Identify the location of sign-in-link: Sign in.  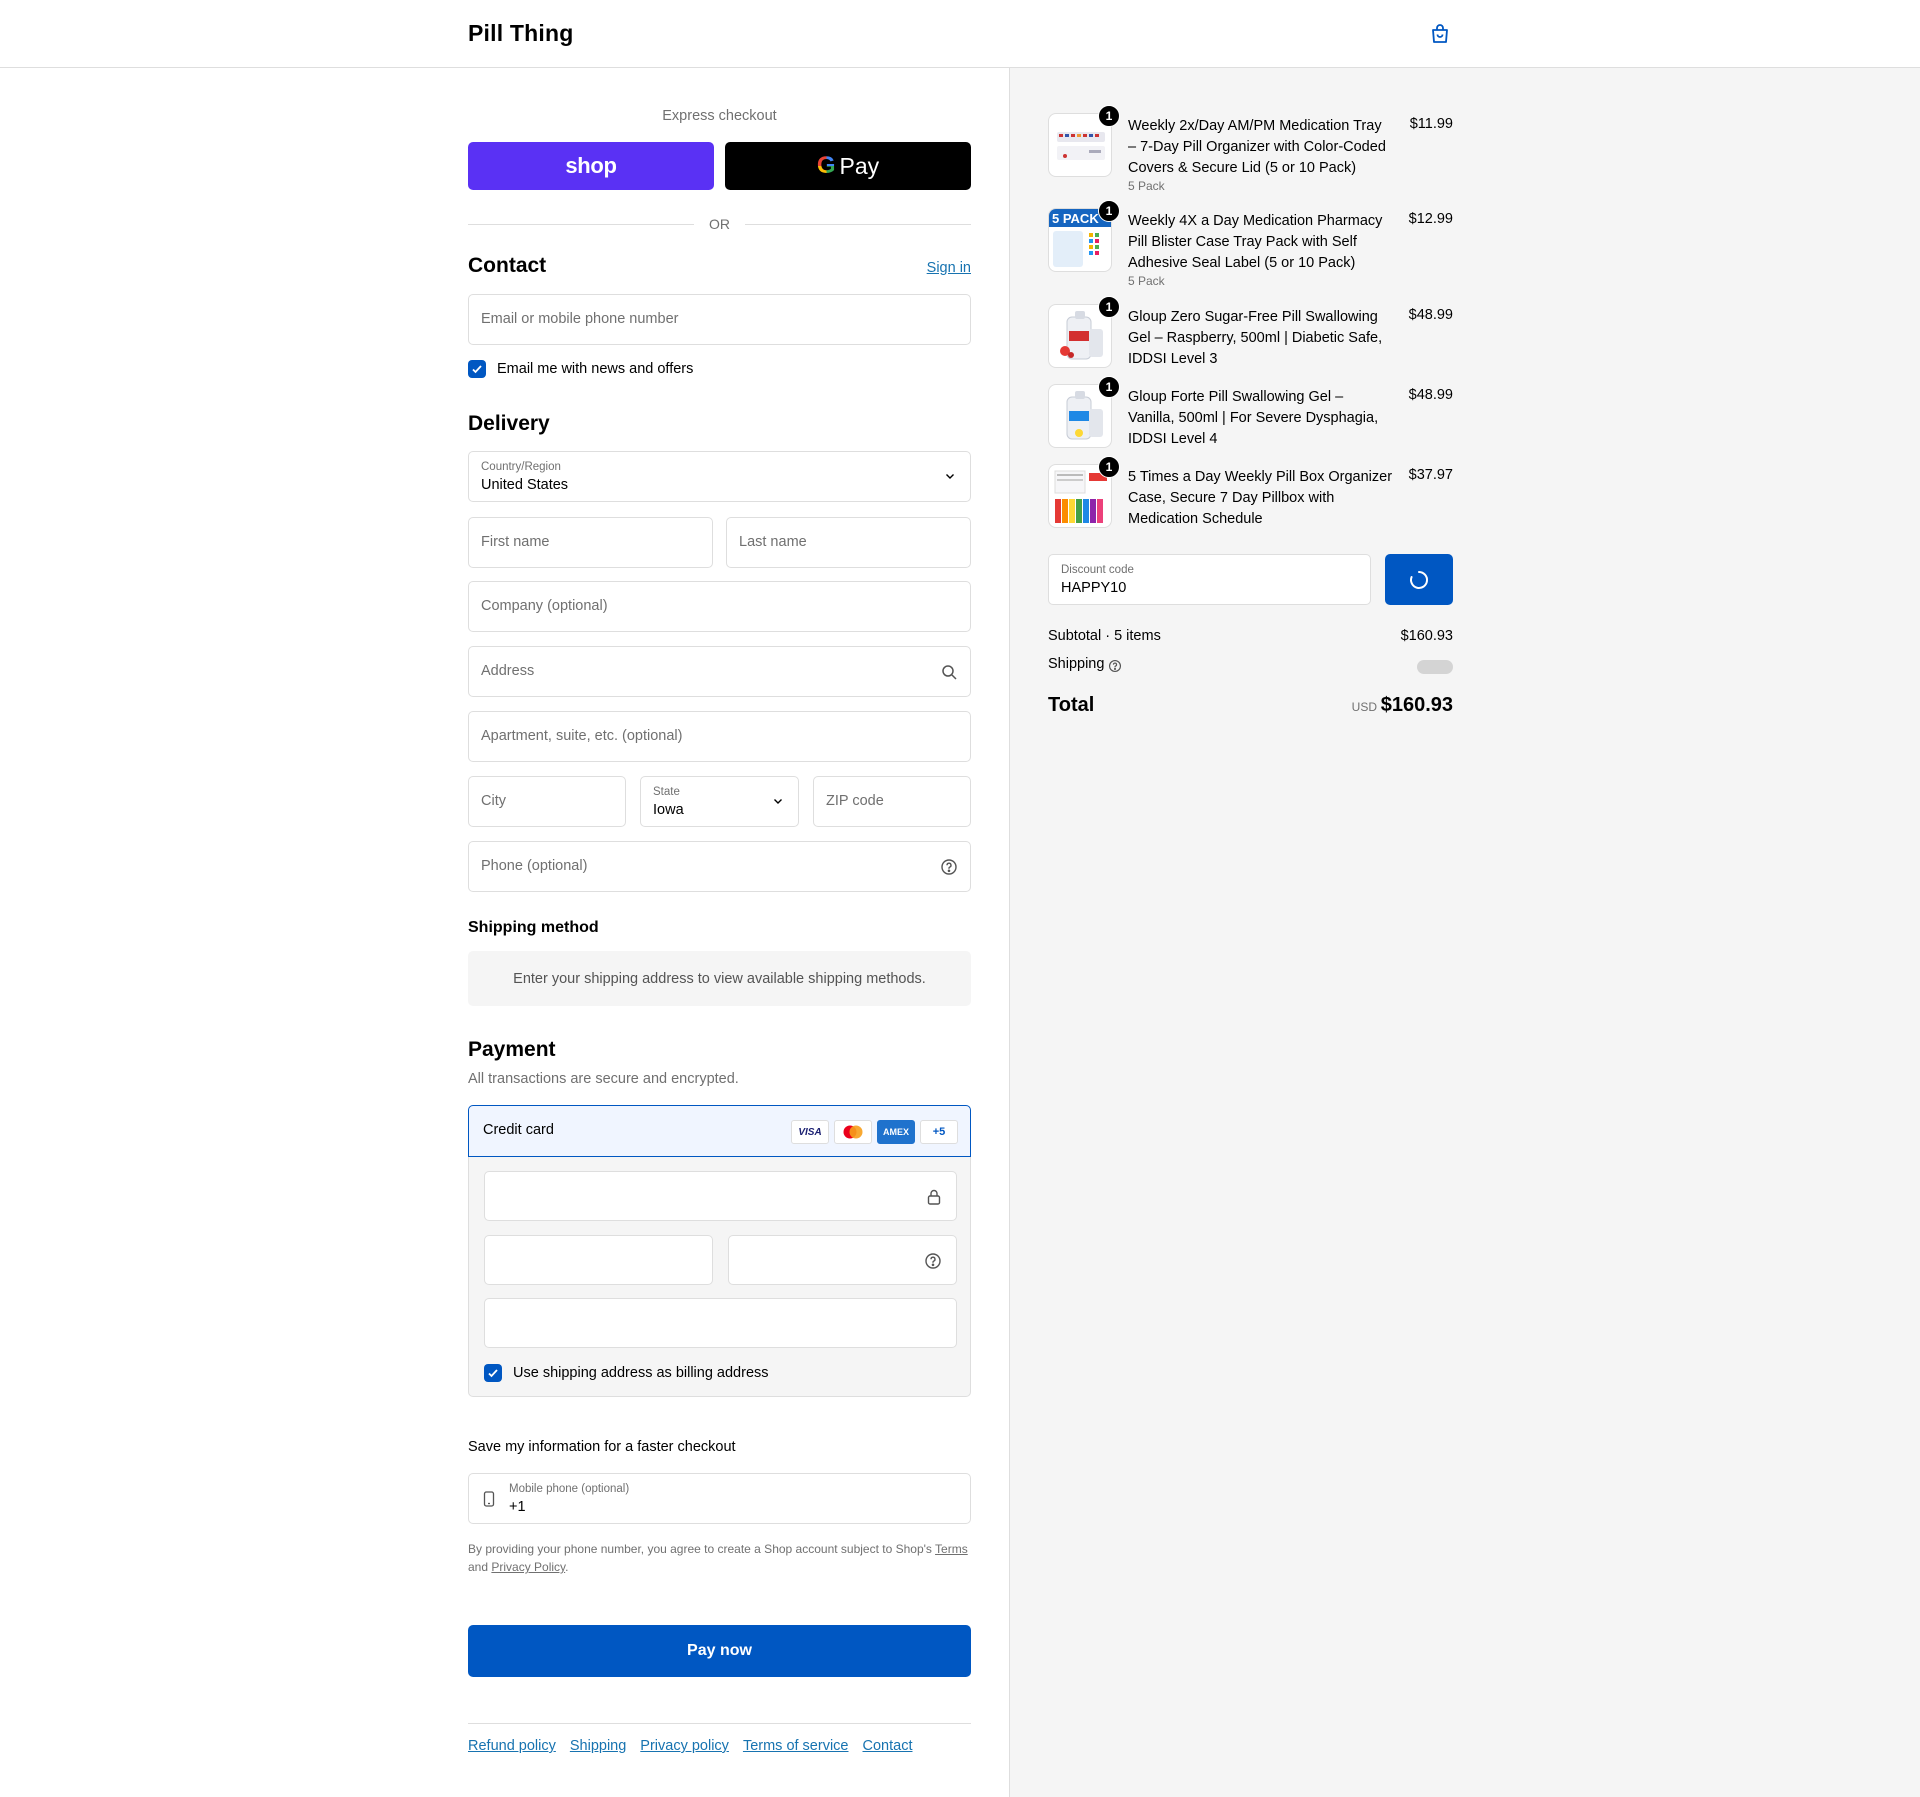
(949, 268).